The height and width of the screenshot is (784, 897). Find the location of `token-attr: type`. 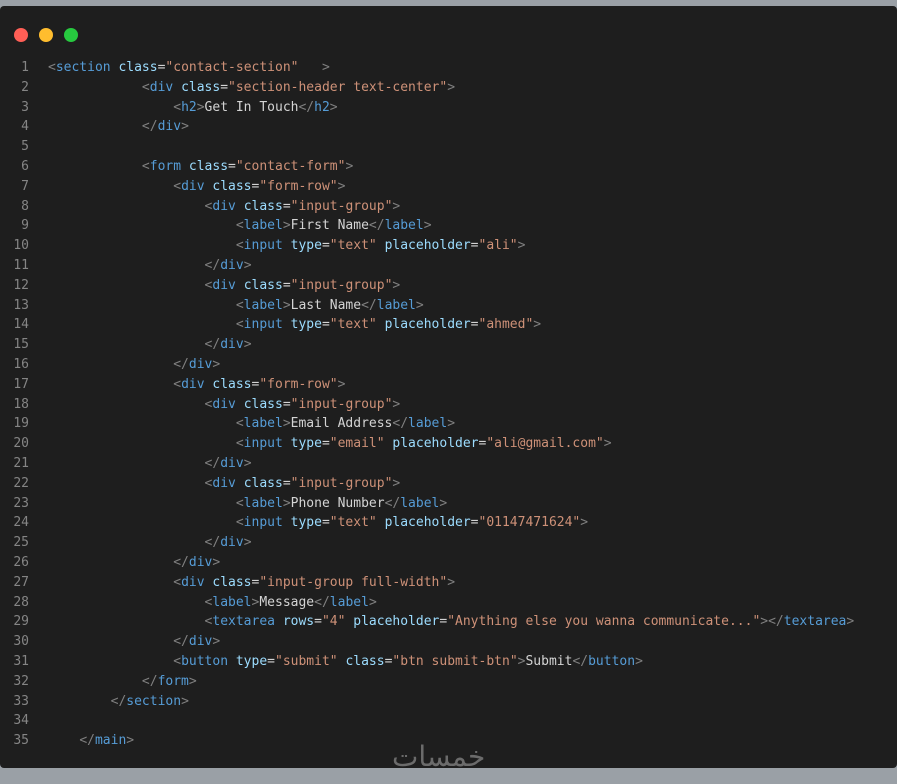

token-attr: type is located at coordinates (306, 523).